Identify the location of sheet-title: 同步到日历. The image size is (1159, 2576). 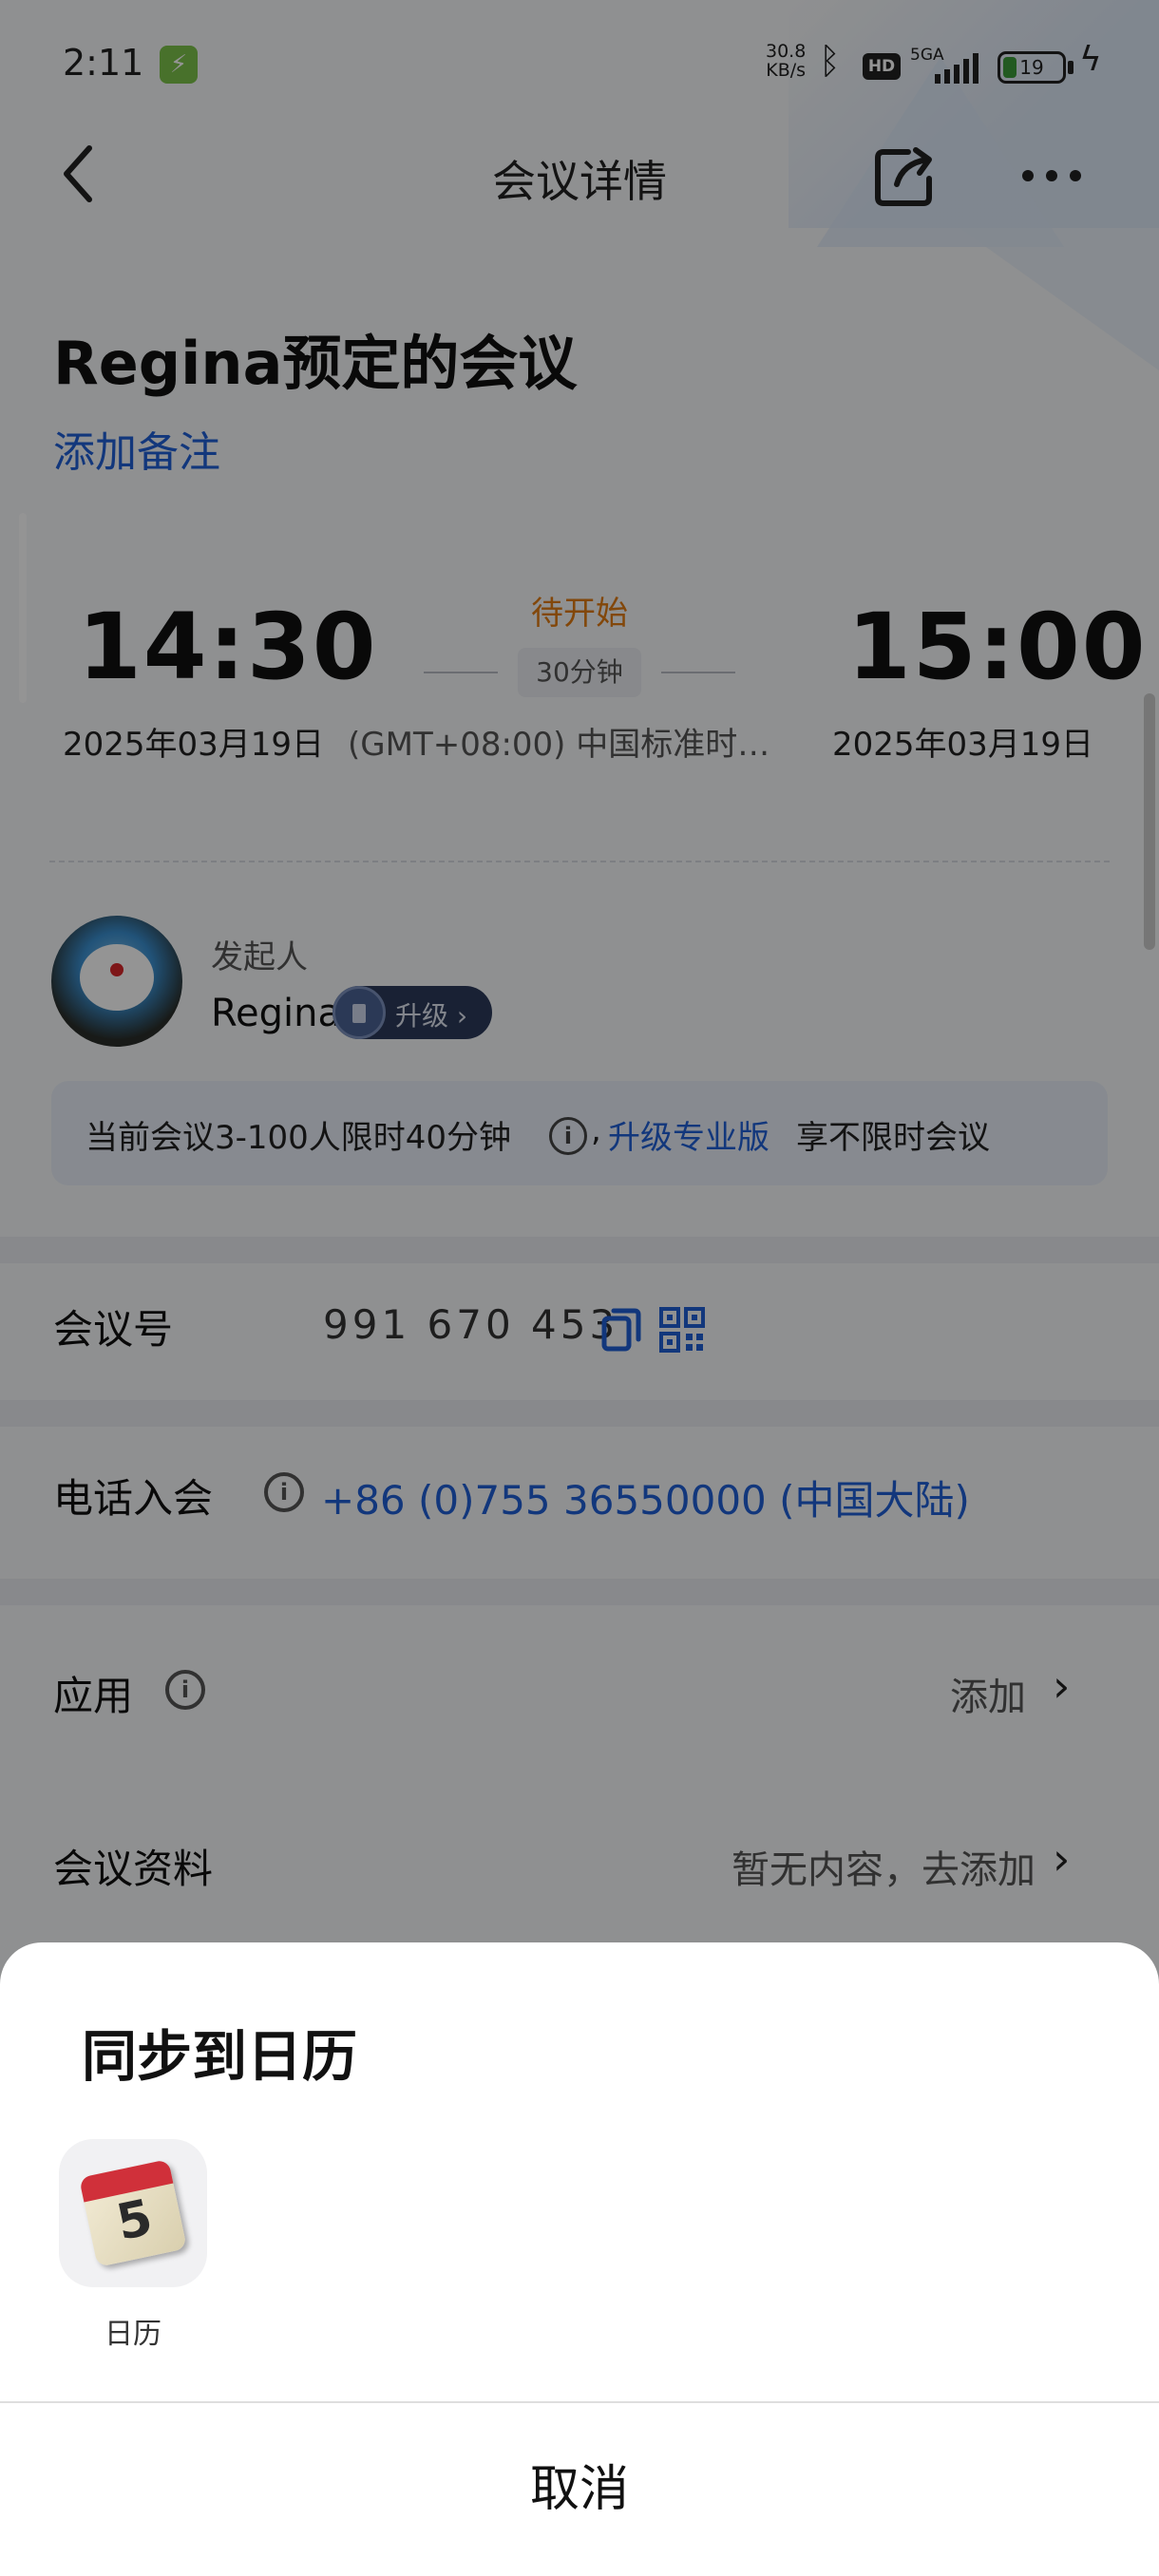
(220, 2056).